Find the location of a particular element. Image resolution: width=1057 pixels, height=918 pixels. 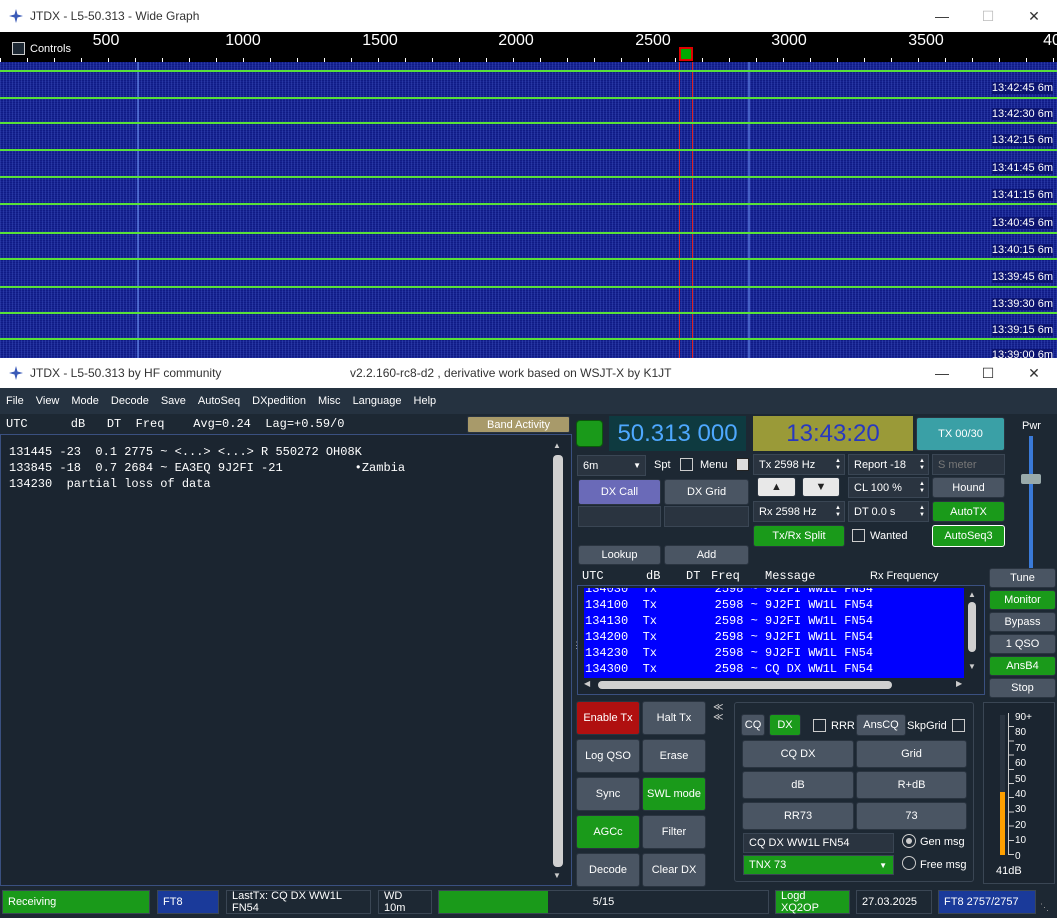

gen-msg-radio is located at coordinates (909, 841).